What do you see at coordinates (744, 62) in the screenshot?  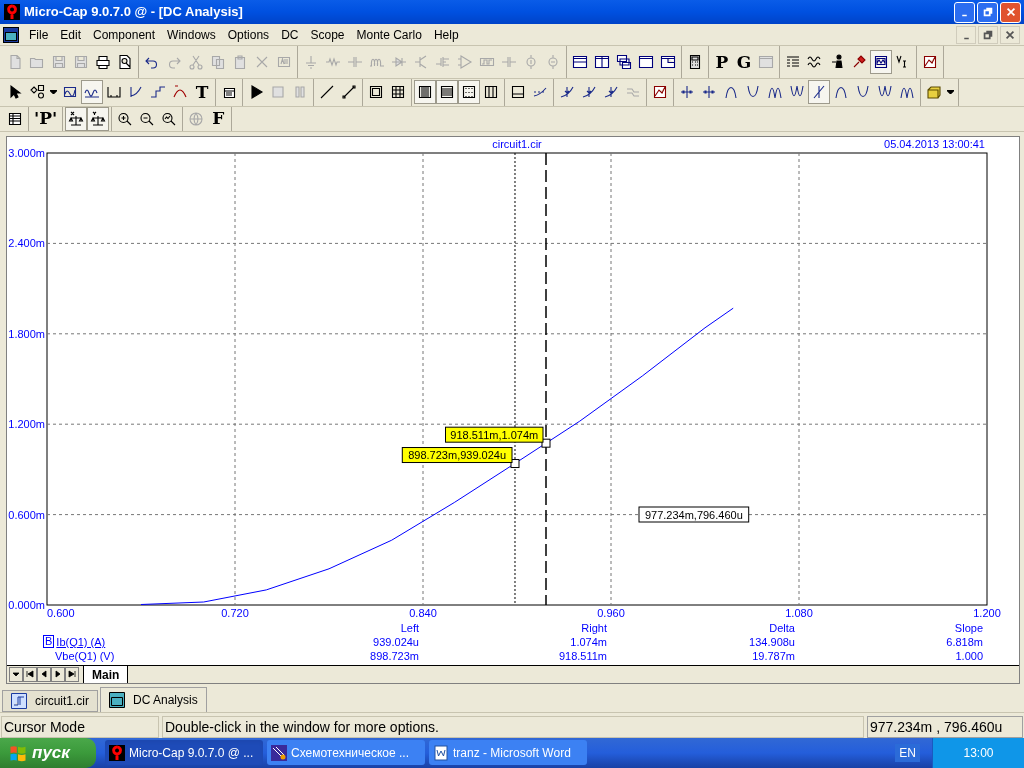 I see `toolbar-button: G` at bounding box center [744, 62].